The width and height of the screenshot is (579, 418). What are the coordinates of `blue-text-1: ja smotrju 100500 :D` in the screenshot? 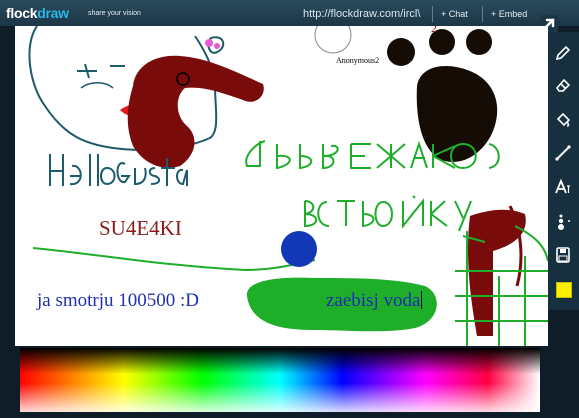 It's located at (118, 300).